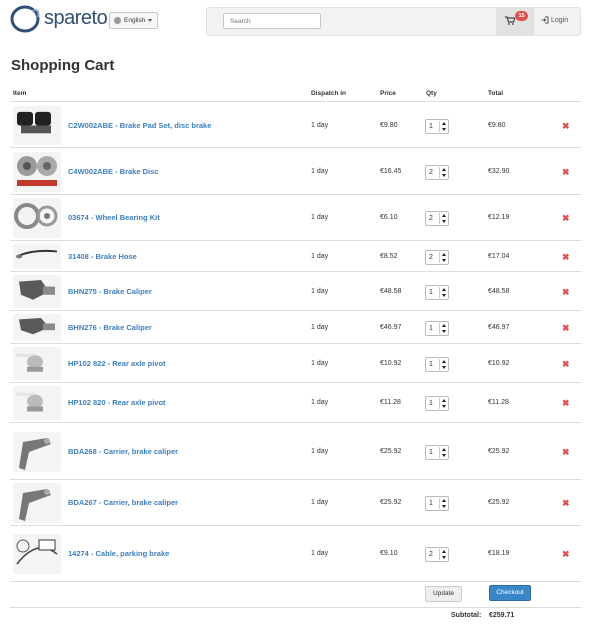  Describe the element at coordinates (497, 125) in the screenshot. I see `line-total: €9.80` at that location.